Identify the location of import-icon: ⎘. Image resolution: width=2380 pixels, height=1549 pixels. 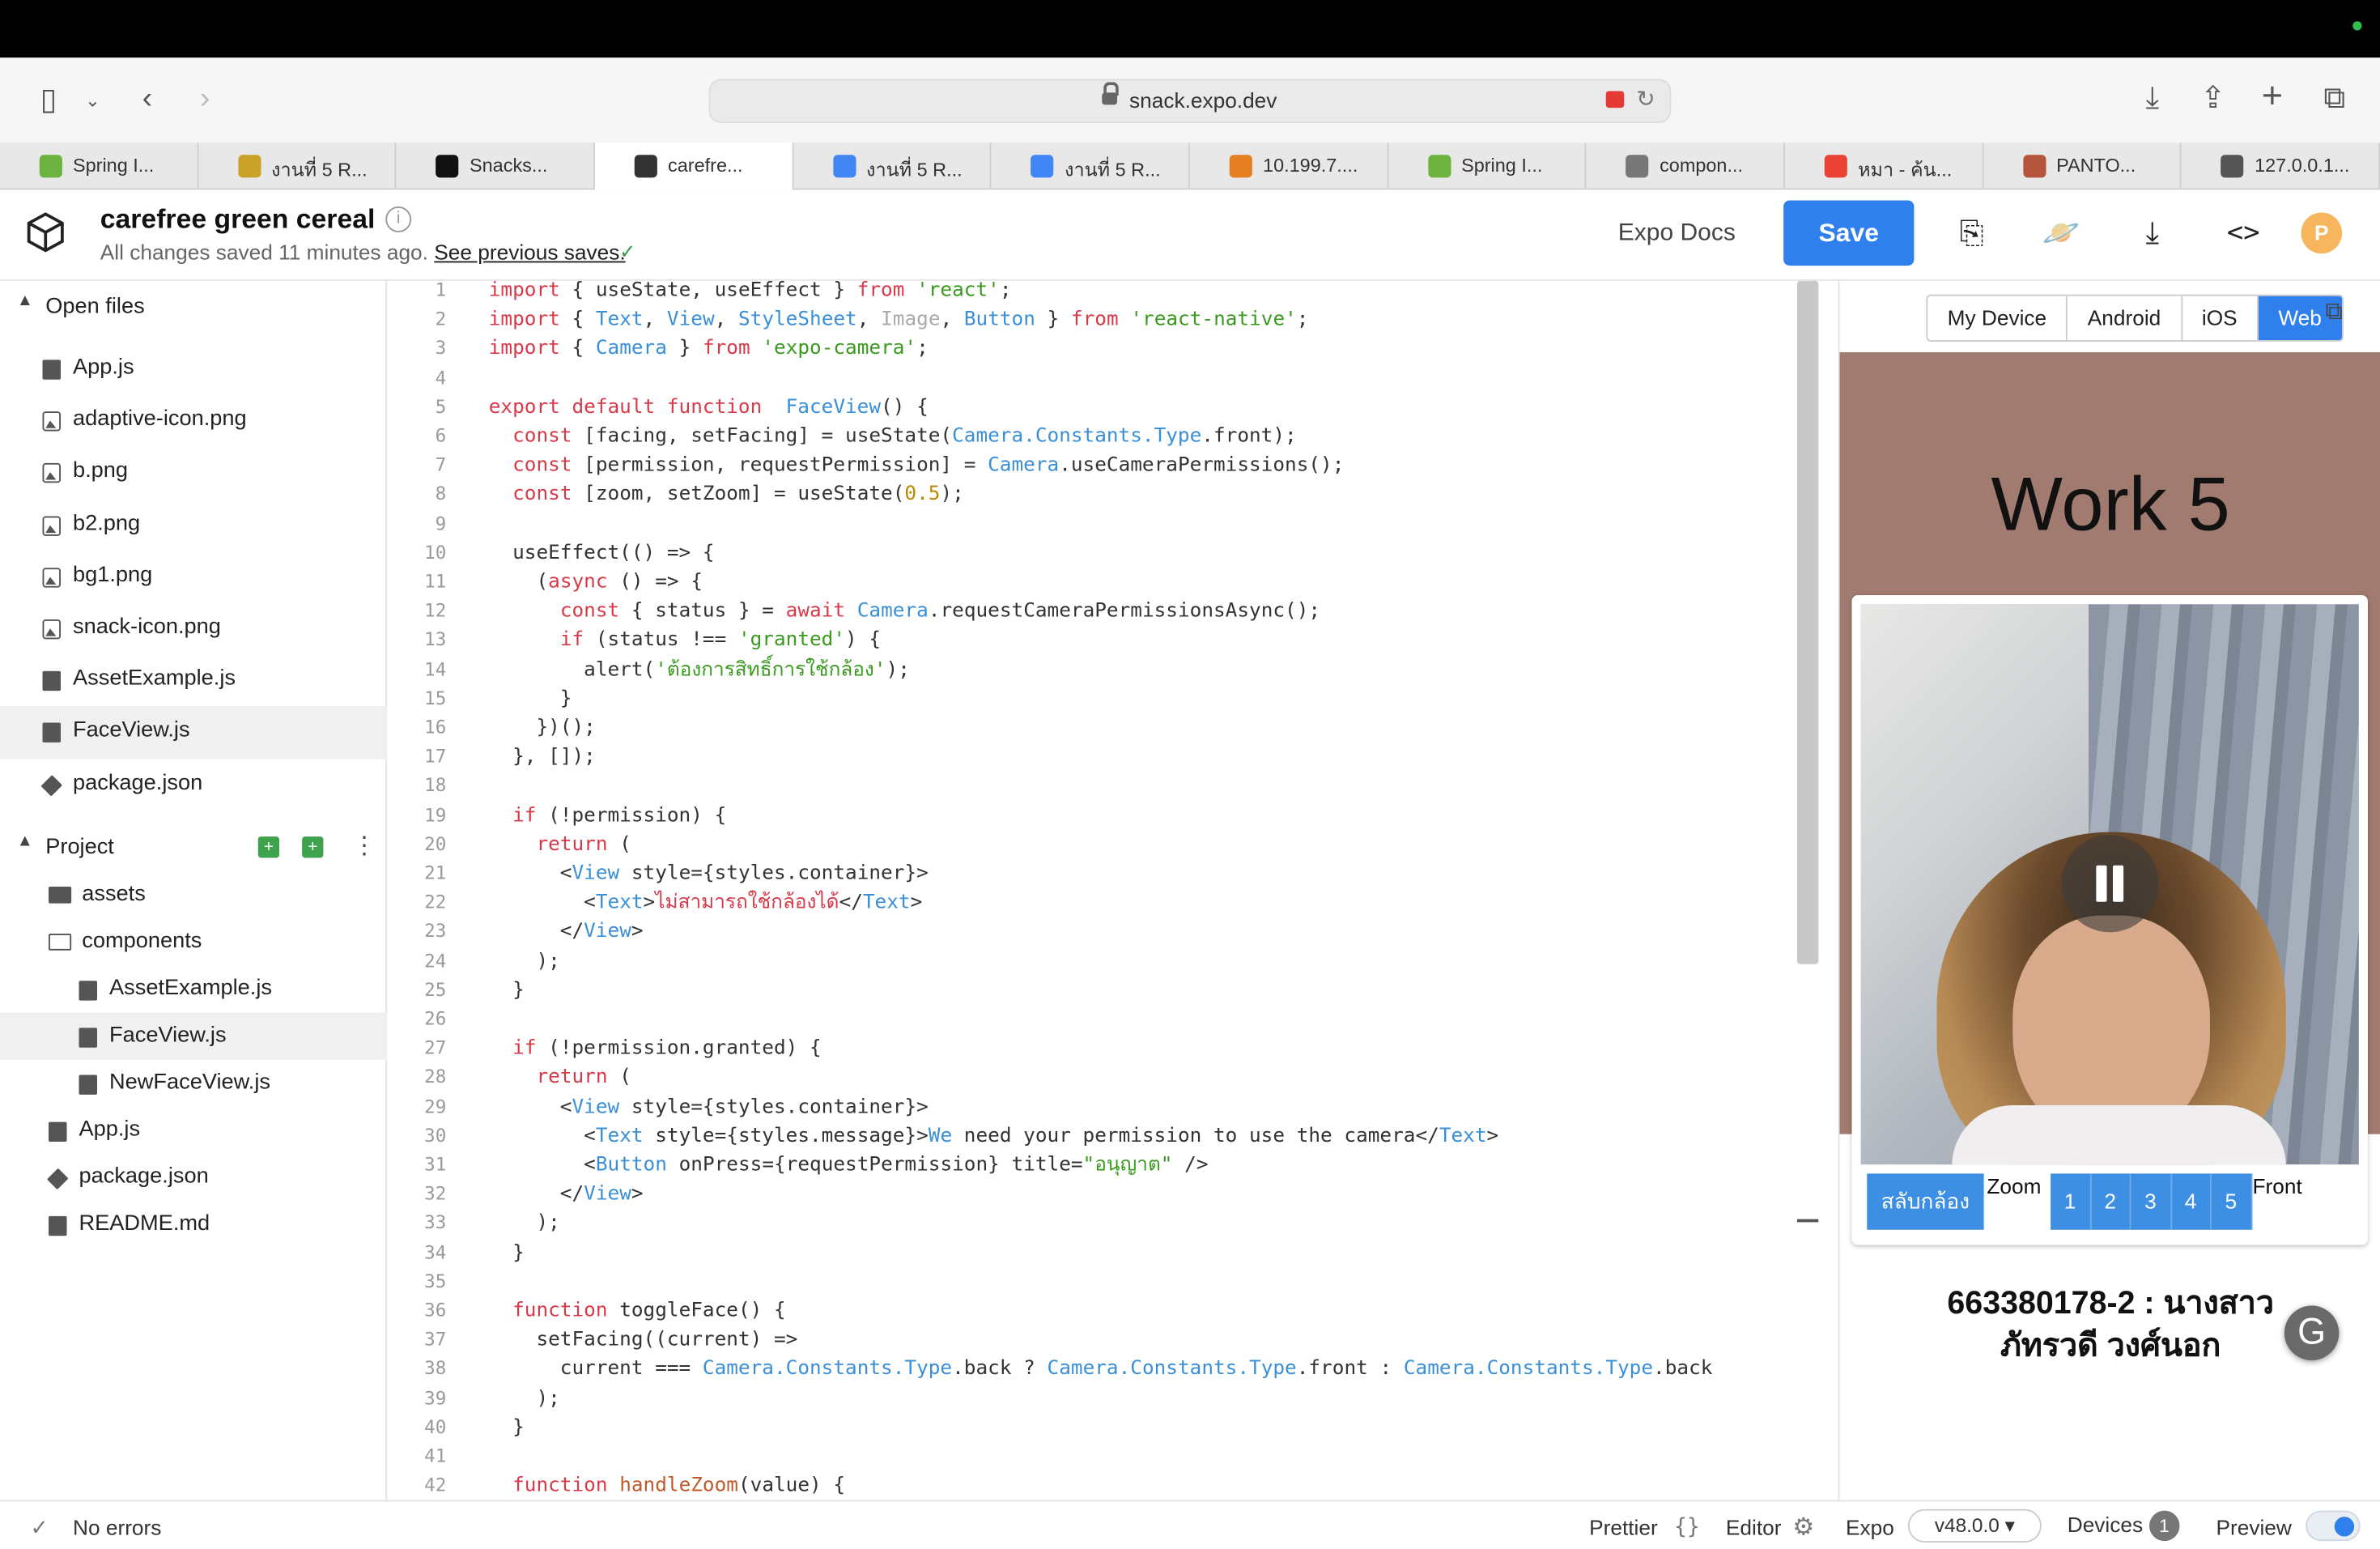
(1972, 235).